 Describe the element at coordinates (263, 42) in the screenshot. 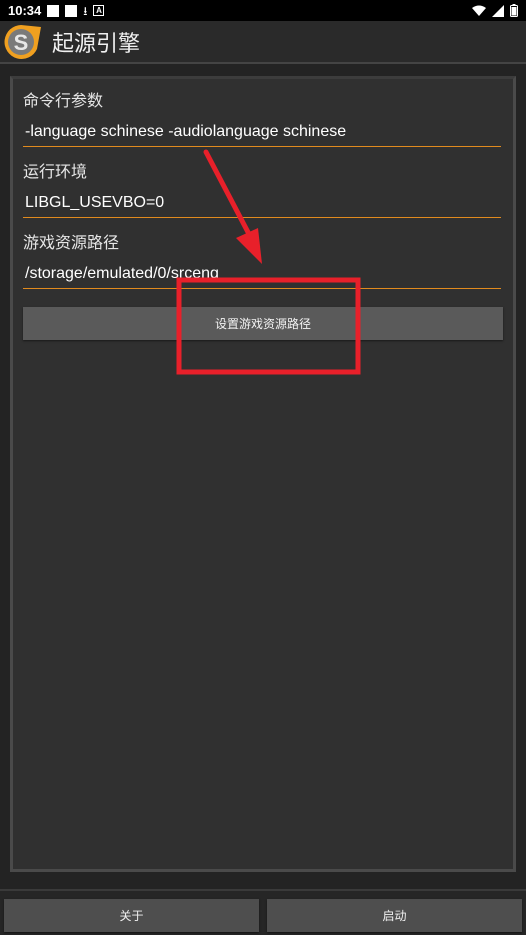

I see `action-bar: S 起源引擎` at that location.